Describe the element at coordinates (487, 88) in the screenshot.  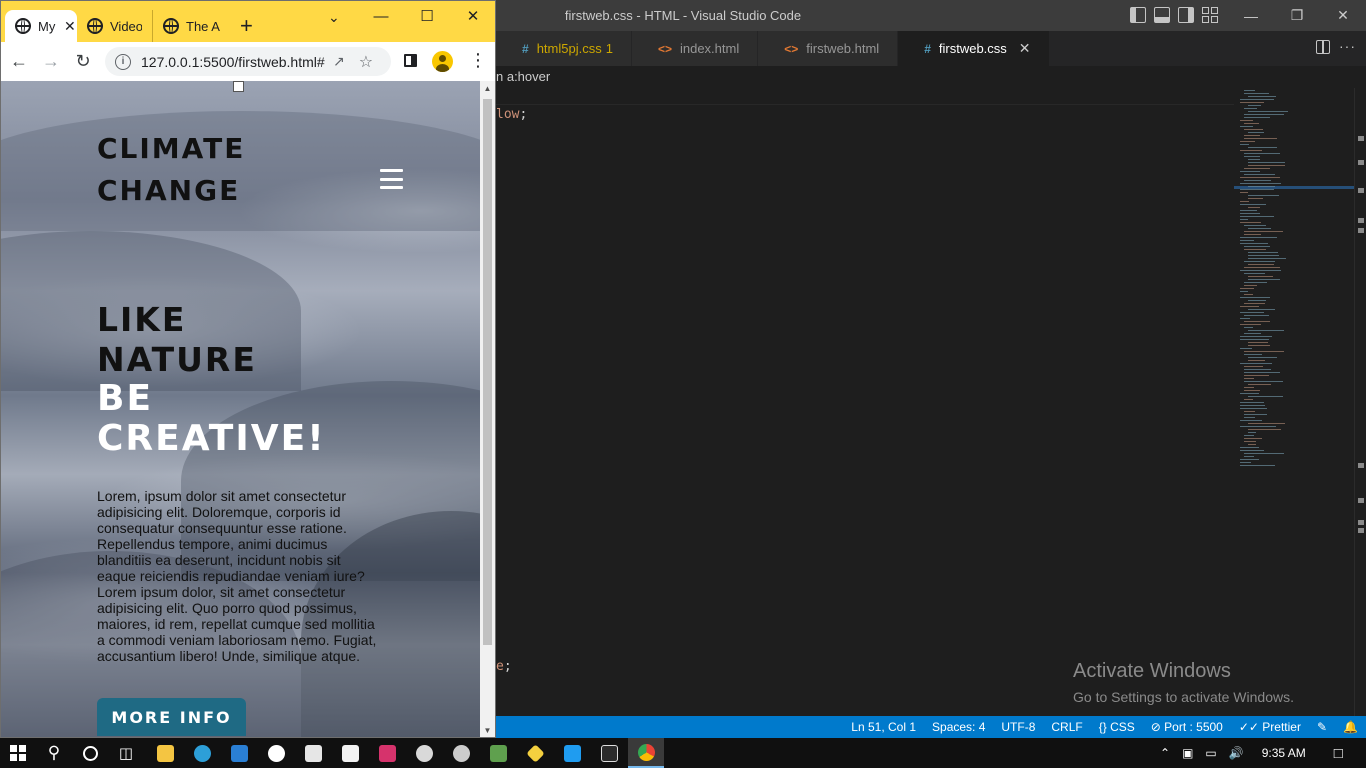
I see `scroll-up-icon: ▲` at that location.